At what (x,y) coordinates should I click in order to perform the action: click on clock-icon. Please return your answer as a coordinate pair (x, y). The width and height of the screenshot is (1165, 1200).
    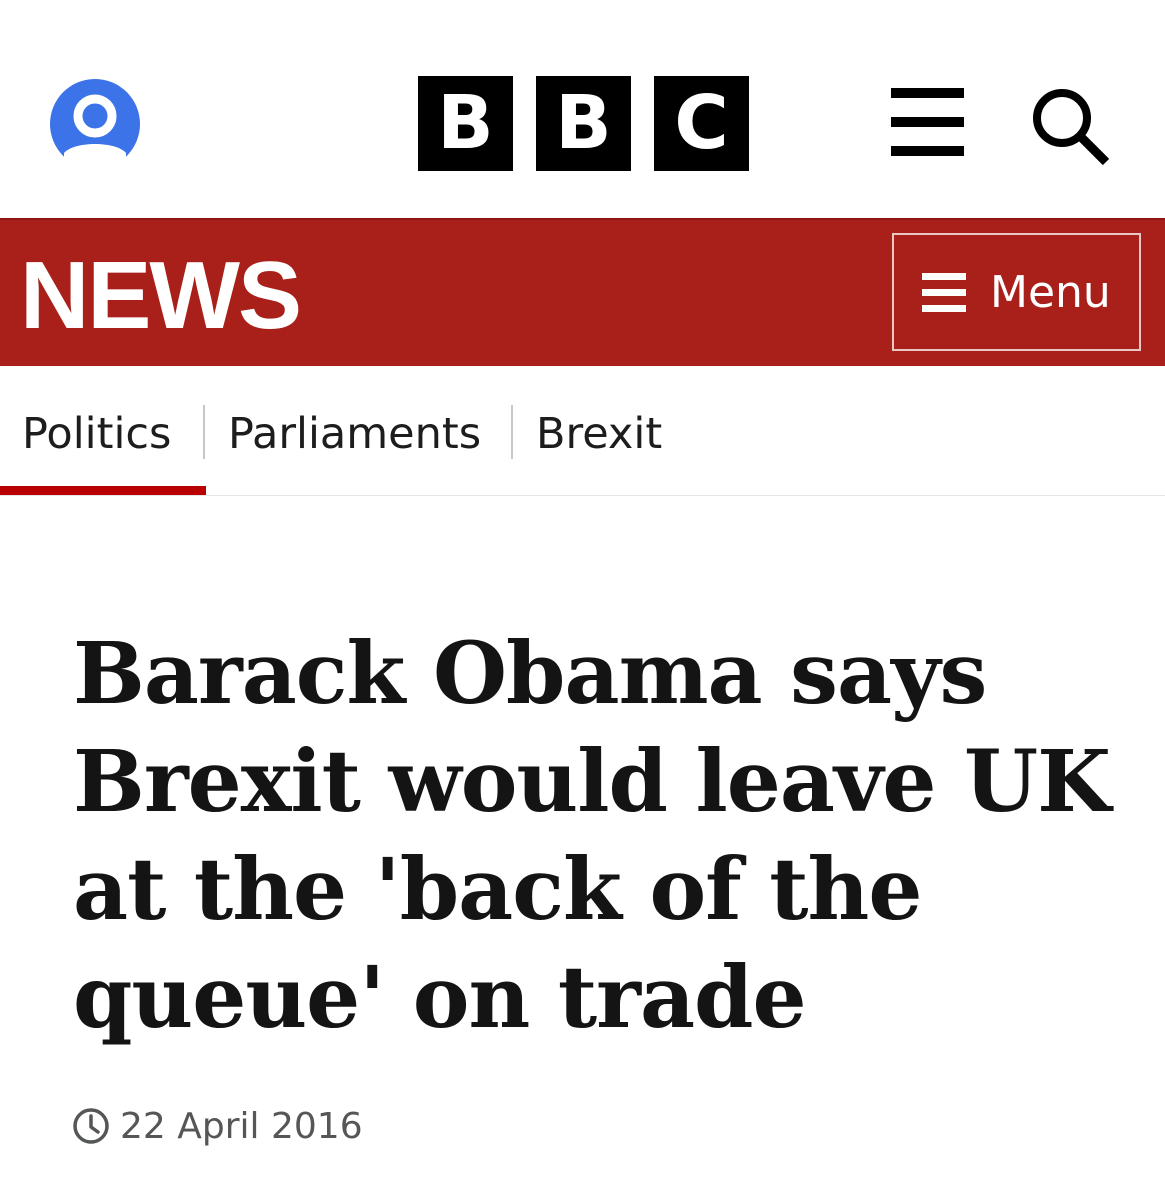
    Looking at the image, I should click on (91, 1126).